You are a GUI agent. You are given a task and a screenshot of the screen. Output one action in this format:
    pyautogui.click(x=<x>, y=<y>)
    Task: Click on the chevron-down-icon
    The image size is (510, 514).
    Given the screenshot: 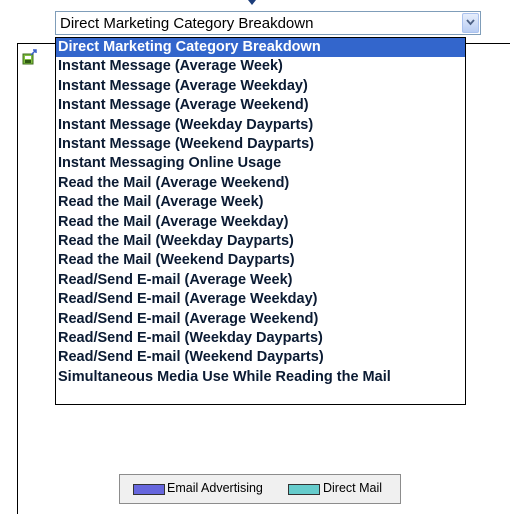 What is the action you would take?
    pyautogui.click(x=470, y=23)
    